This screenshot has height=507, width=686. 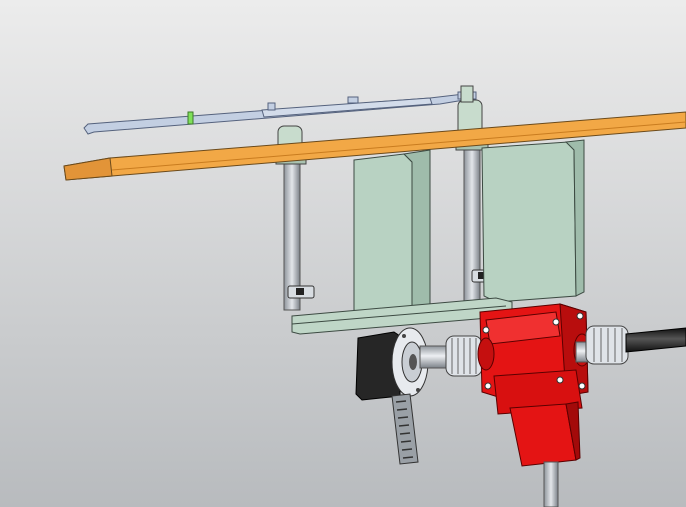 What do you see at coordinates (190, 118) in the screenshot?
I see `sensor-marker-icon` at bounding box center [190, 118].